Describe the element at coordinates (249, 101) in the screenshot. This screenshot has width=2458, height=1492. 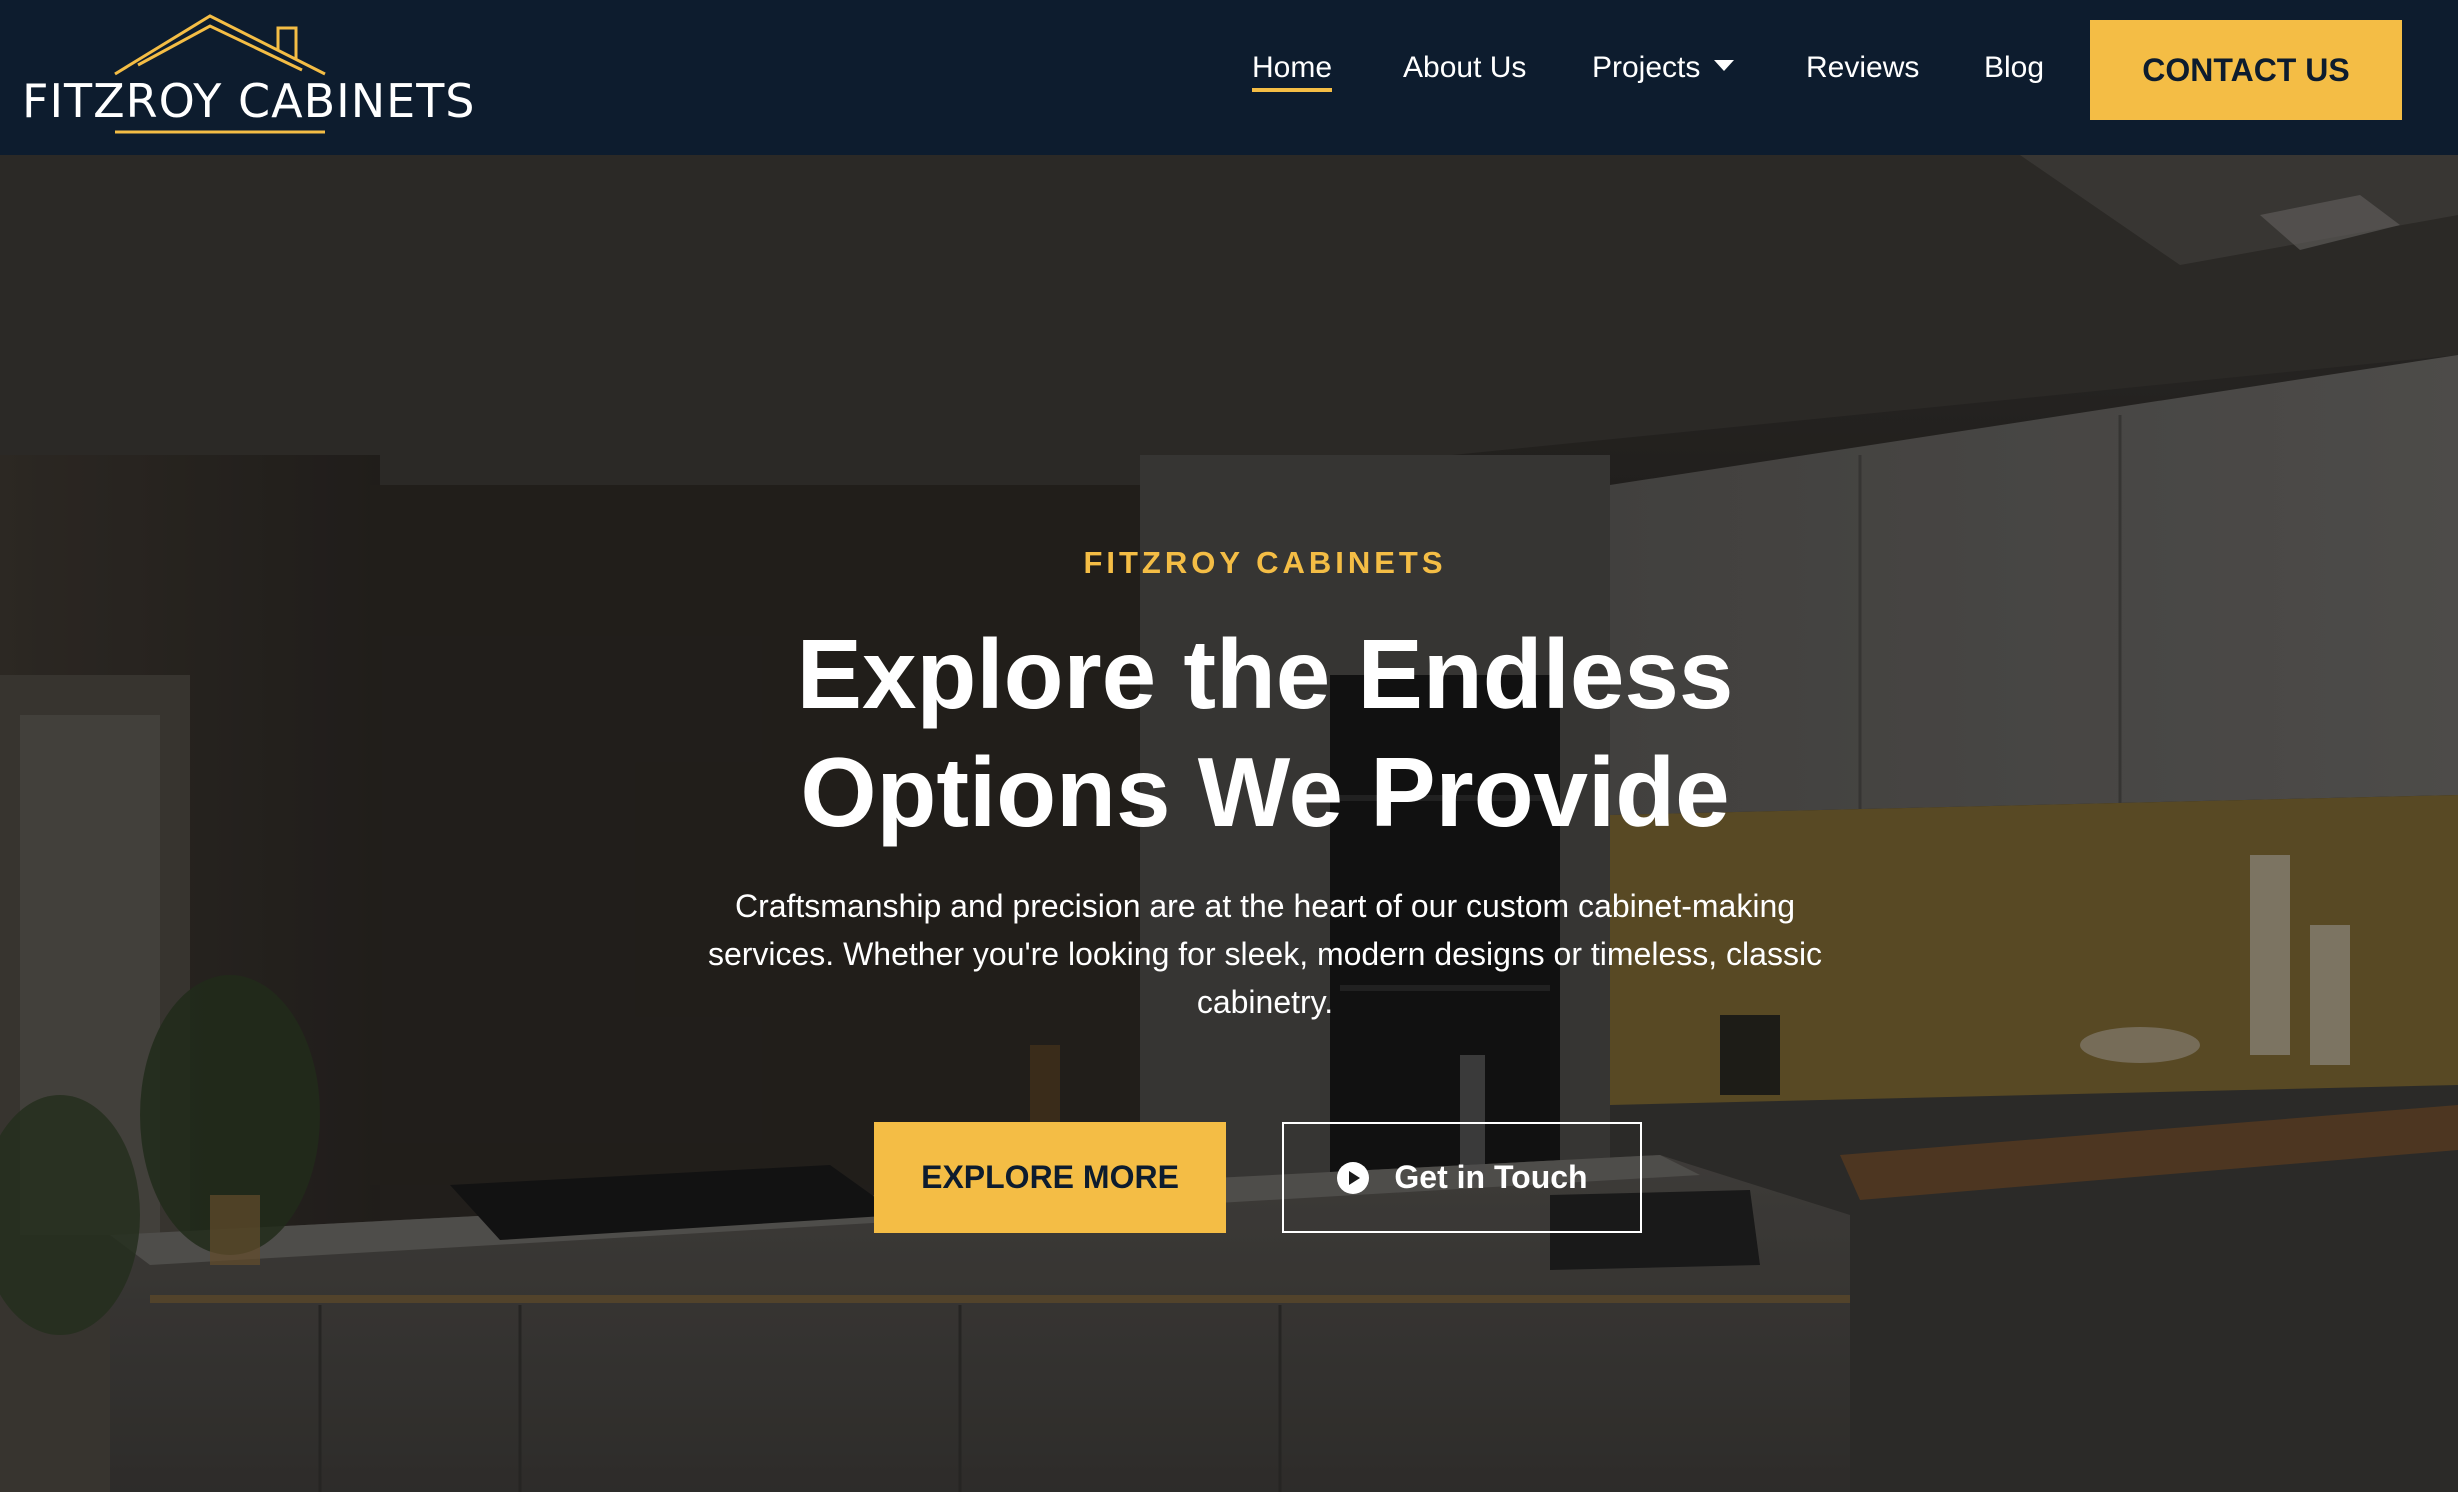
I see `logo-text: FITZROY CABINETS` at that location.